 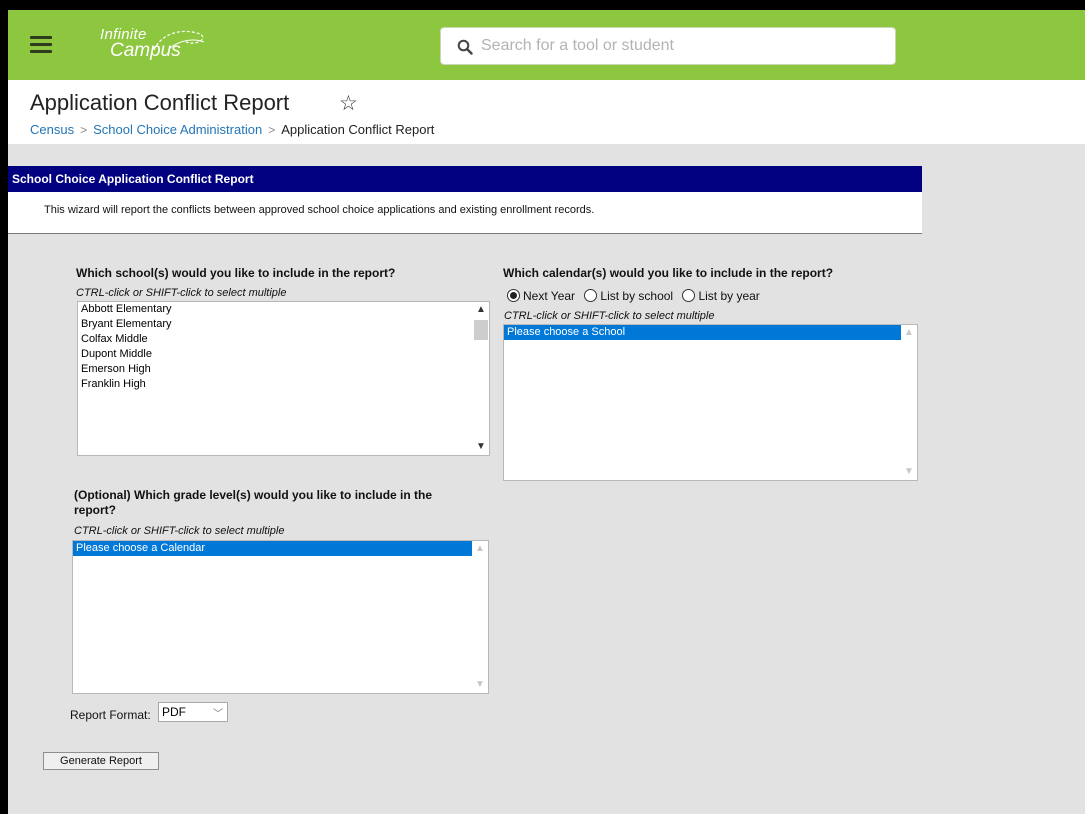 I want to click on menu-icon, so click(x=41, y=45).